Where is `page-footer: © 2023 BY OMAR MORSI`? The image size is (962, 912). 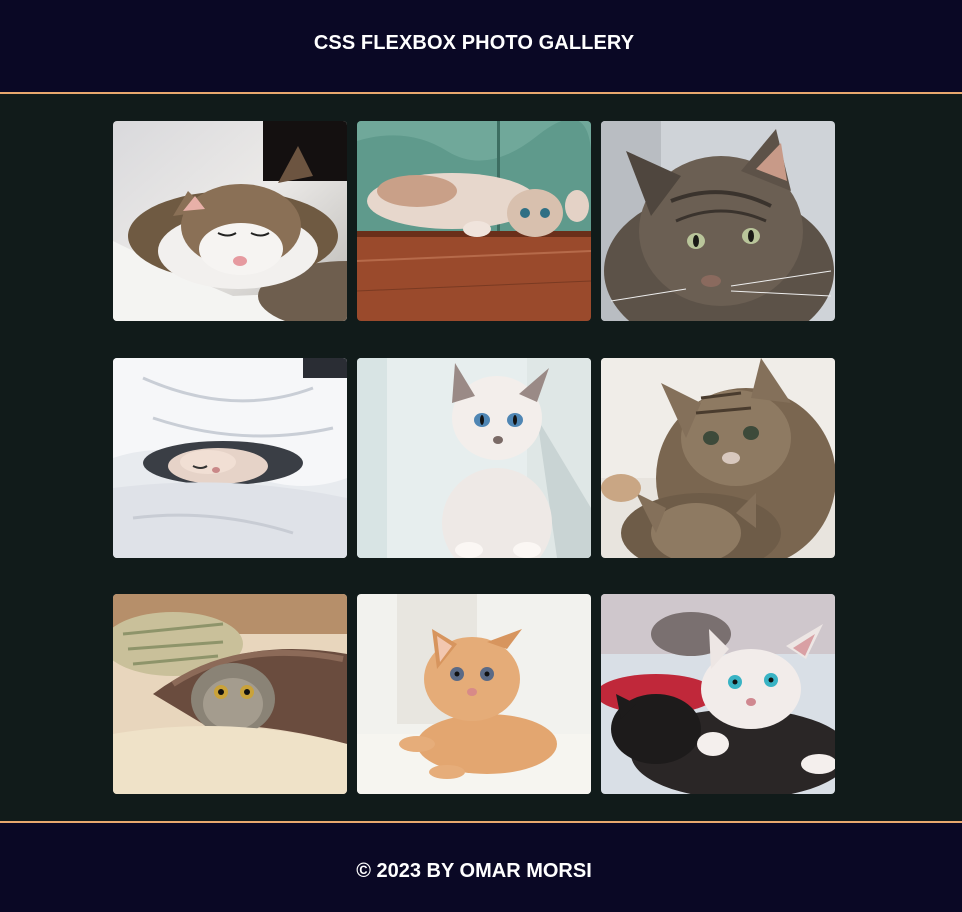
page-footer: © 2023 BY OMAR MORSI is located at coordinates (481, 866).